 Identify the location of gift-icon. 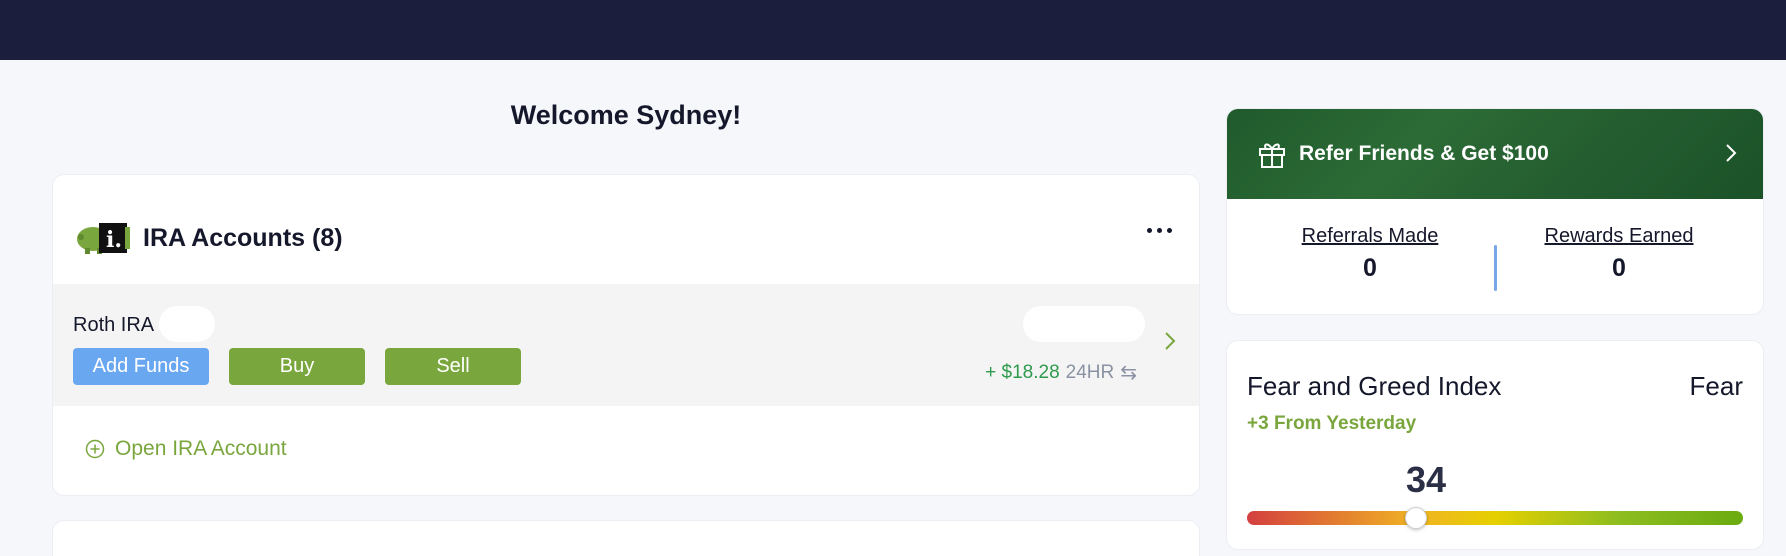
(1272, 155).